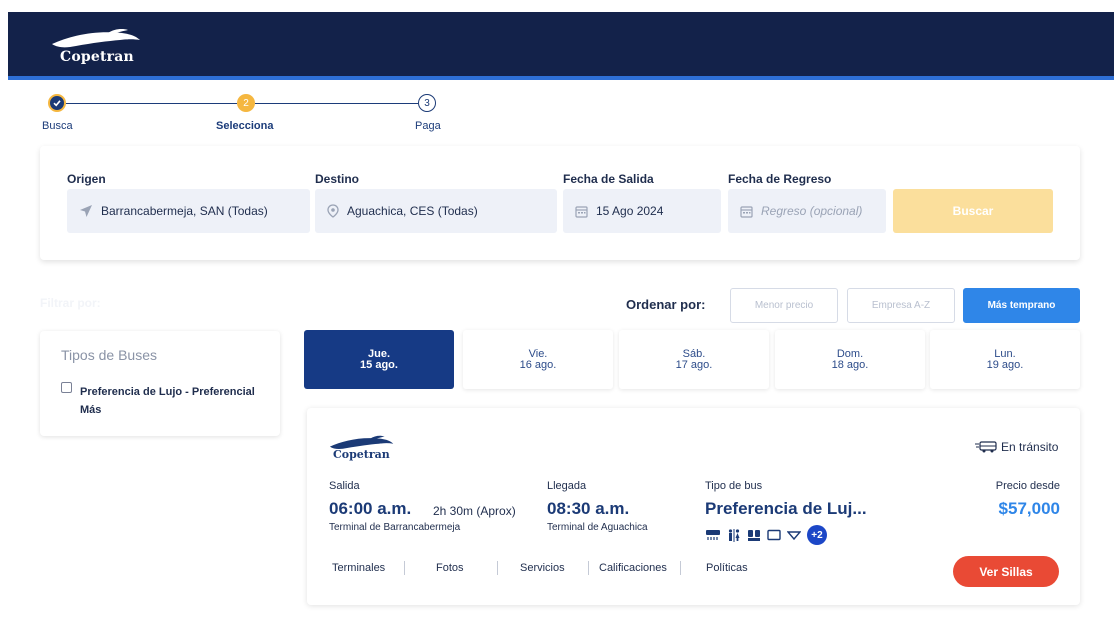  I want to click on brand-name: Copetran, so click(97, 57).